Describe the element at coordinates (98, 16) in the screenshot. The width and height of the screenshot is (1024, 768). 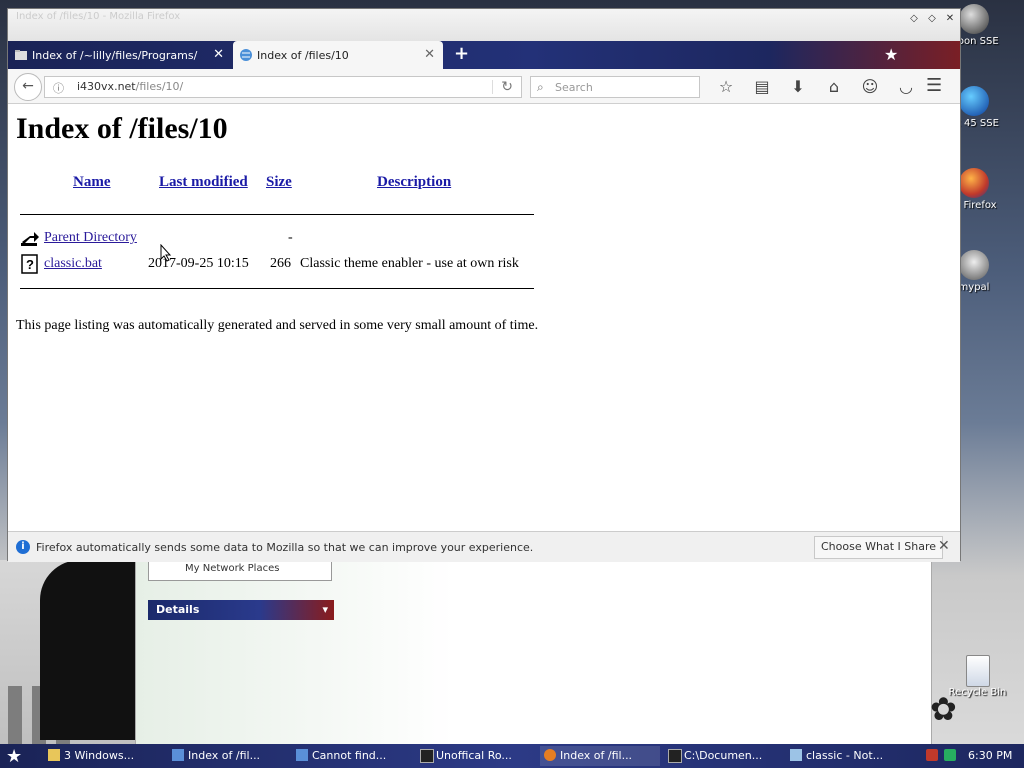
I see `window-title: Index of /files/10 - Mozilla Firefox` at that location.